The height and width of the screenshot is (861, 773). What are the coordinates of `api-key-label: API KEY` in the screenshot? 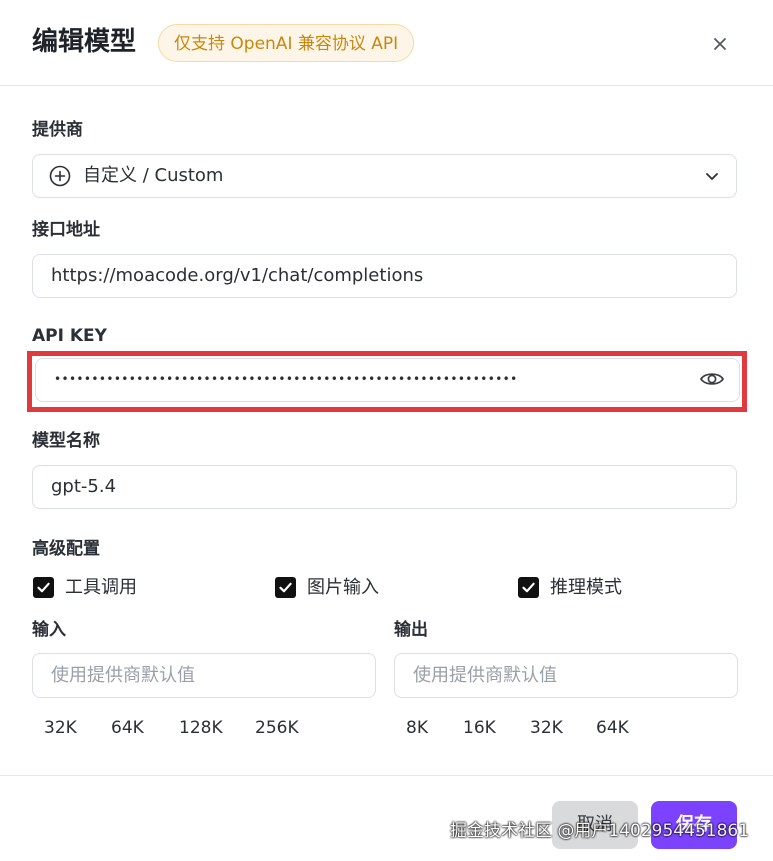 It's located at (69, 336).